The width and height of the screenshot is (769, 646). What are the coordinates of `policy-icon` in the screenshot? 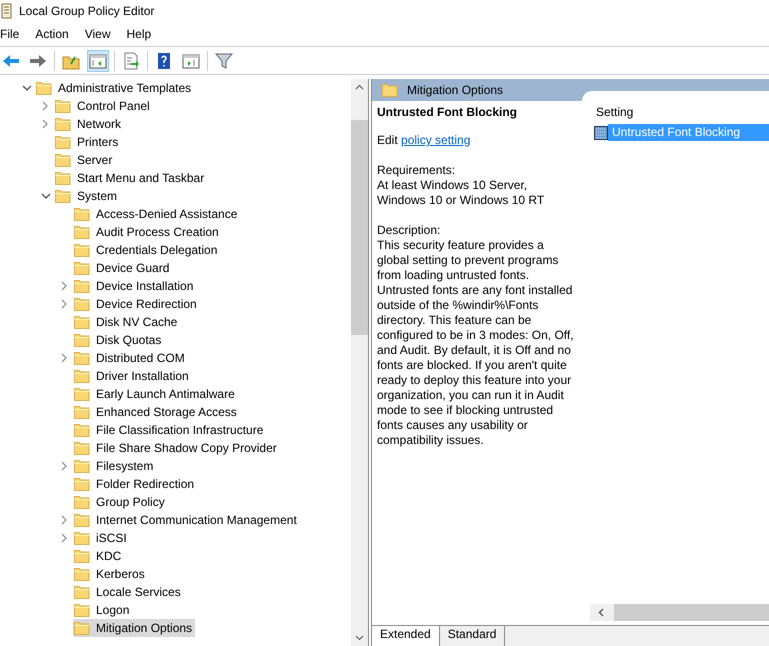 It's located at (601, 133).